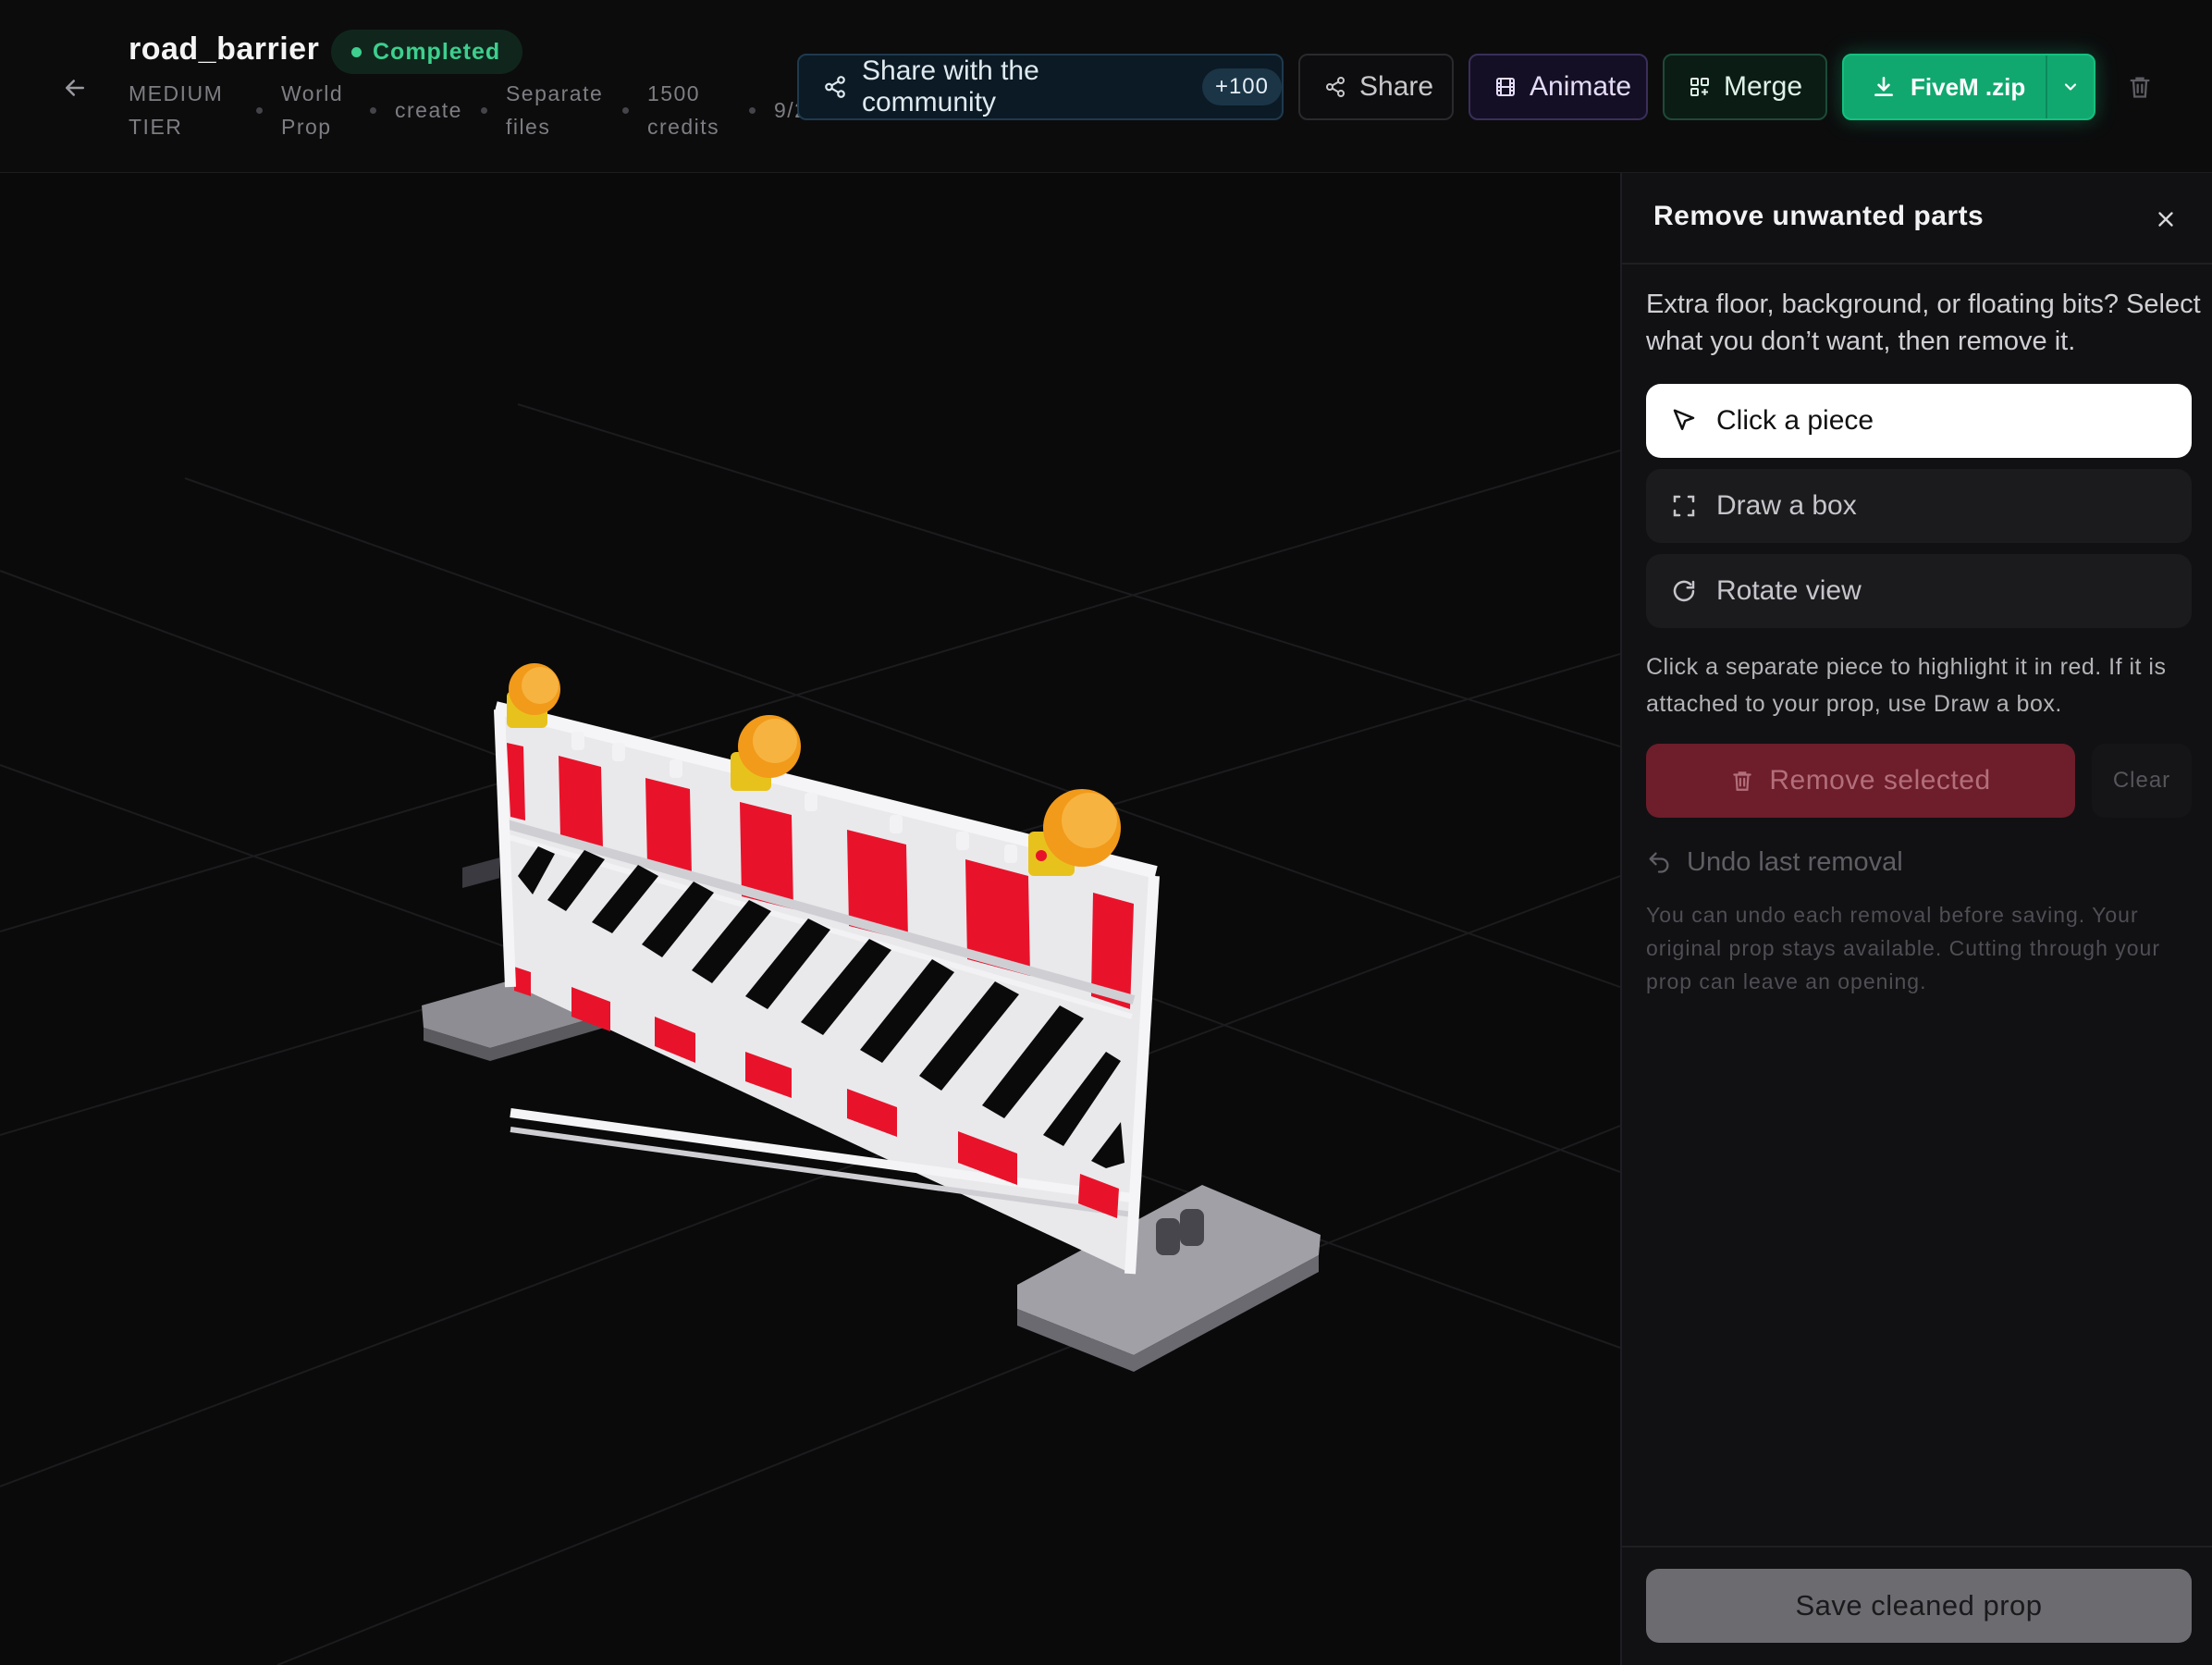 This screenshot has width=2212, height=1665. I want to click on clear-selection-button: Clear, so click(2142, 781).